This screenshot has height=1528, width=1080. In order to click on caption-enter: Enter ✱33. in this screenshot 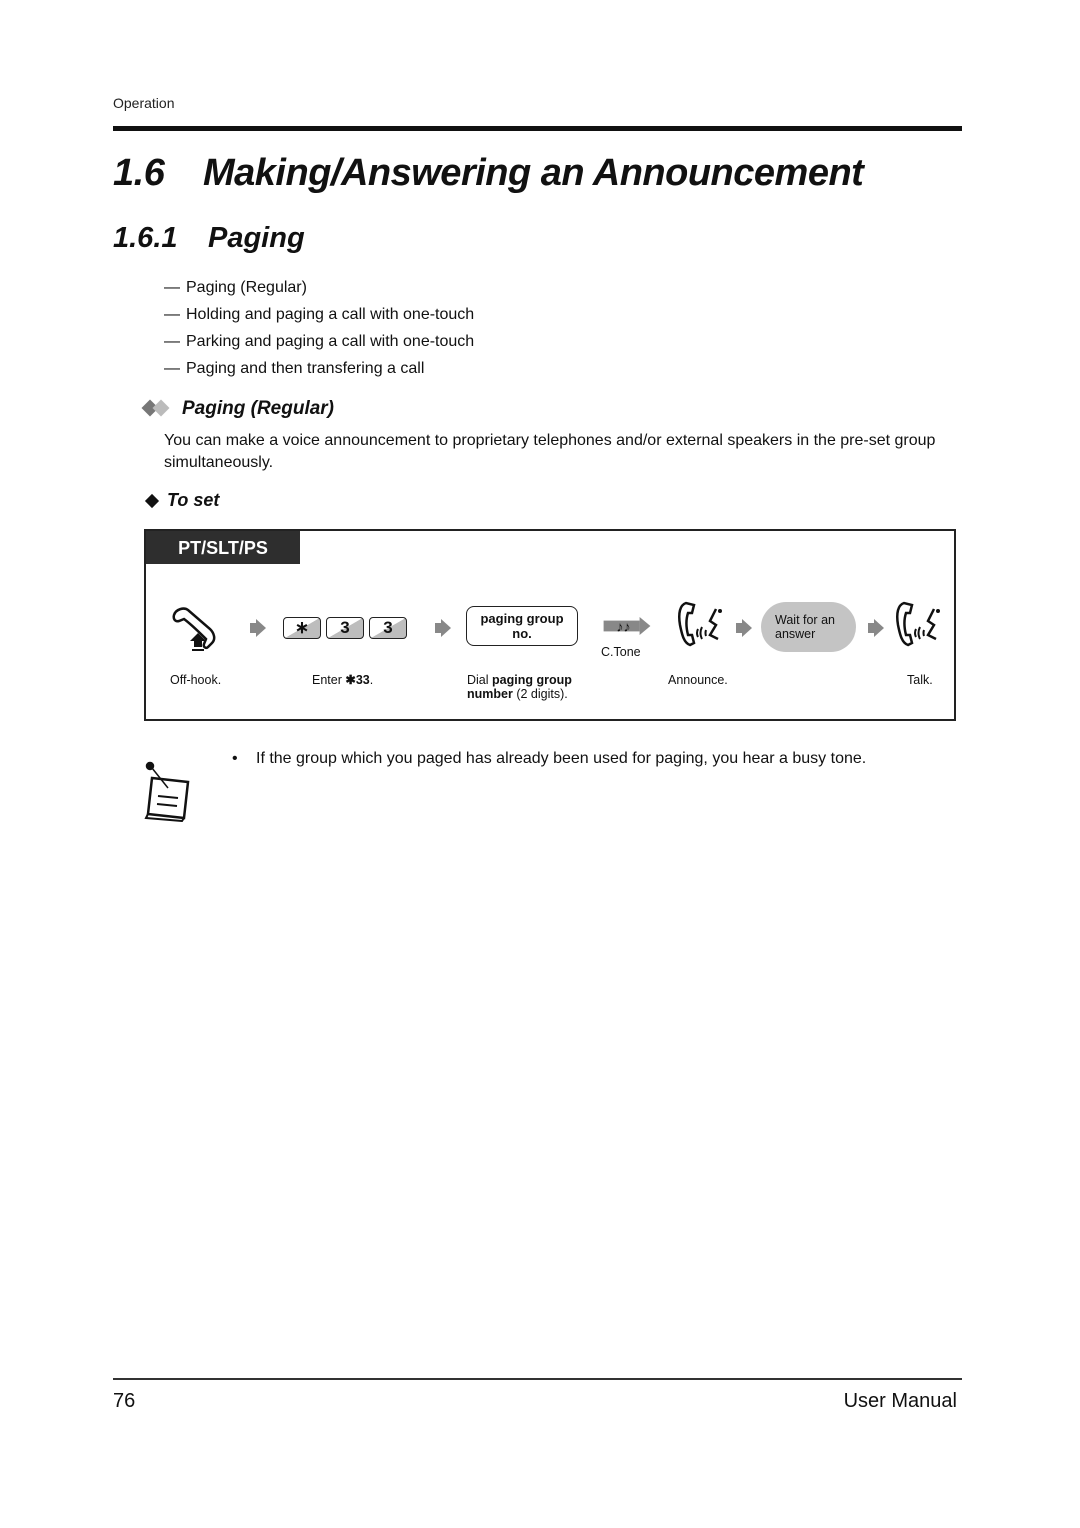, I will do `click(342, 680)`.